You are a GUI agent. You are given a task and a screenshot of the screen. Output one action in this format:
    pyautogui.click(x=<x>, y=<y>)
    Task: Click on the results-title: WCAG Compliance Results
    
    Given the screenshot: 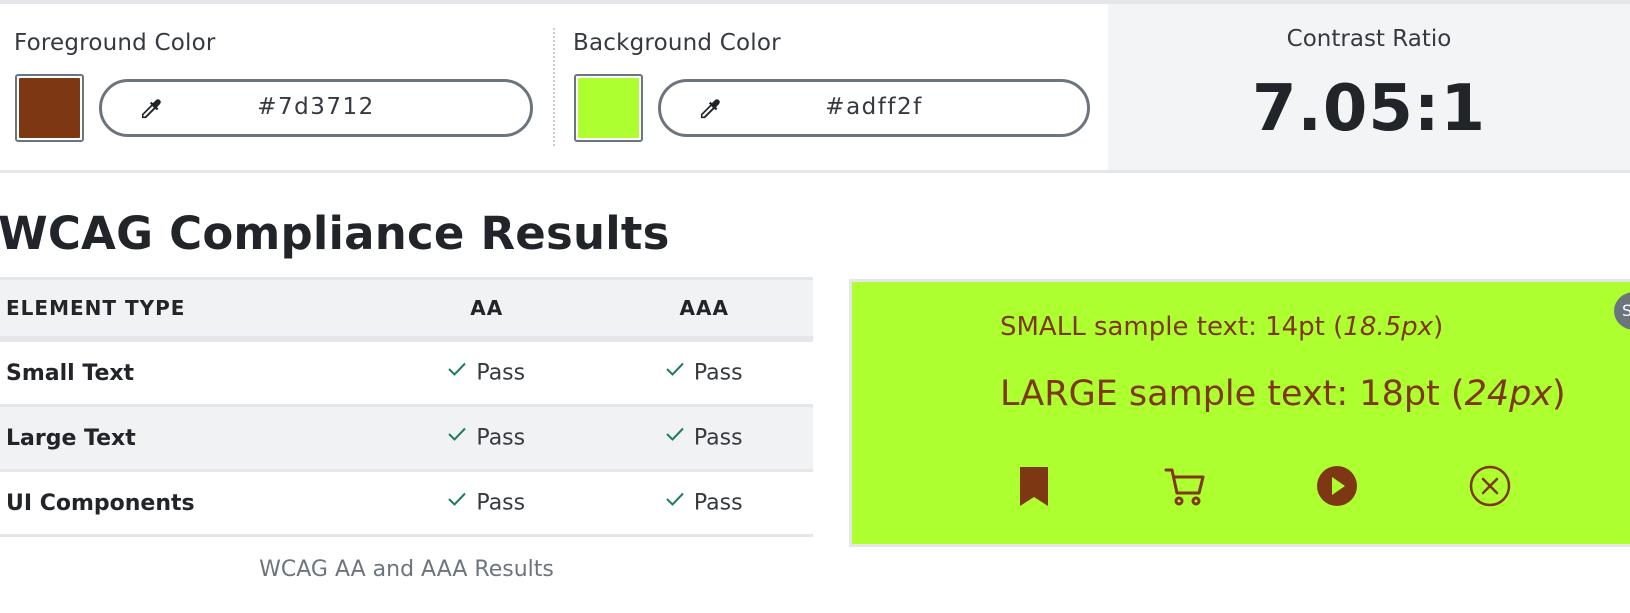 What is the action you would take?
    pyautogui.click(x=335, y=233)
    